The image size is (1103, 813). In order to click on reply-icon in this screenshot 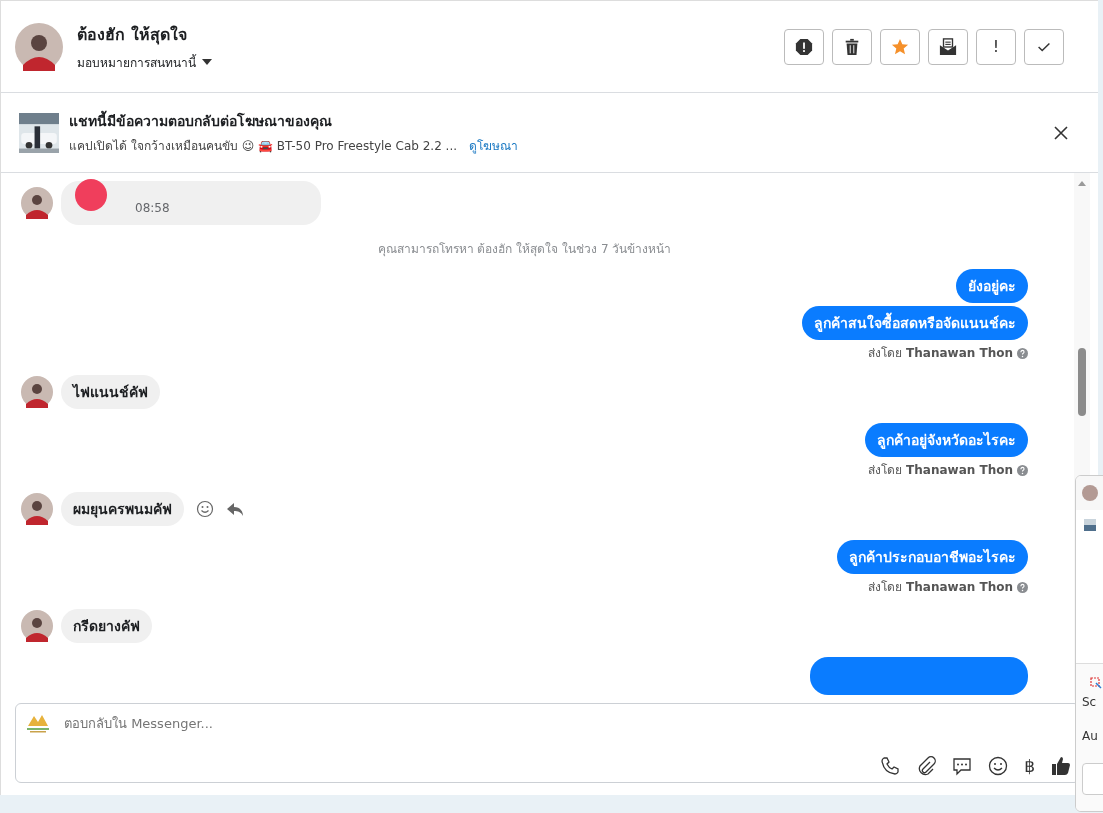, I will do `click(235, 509)`.